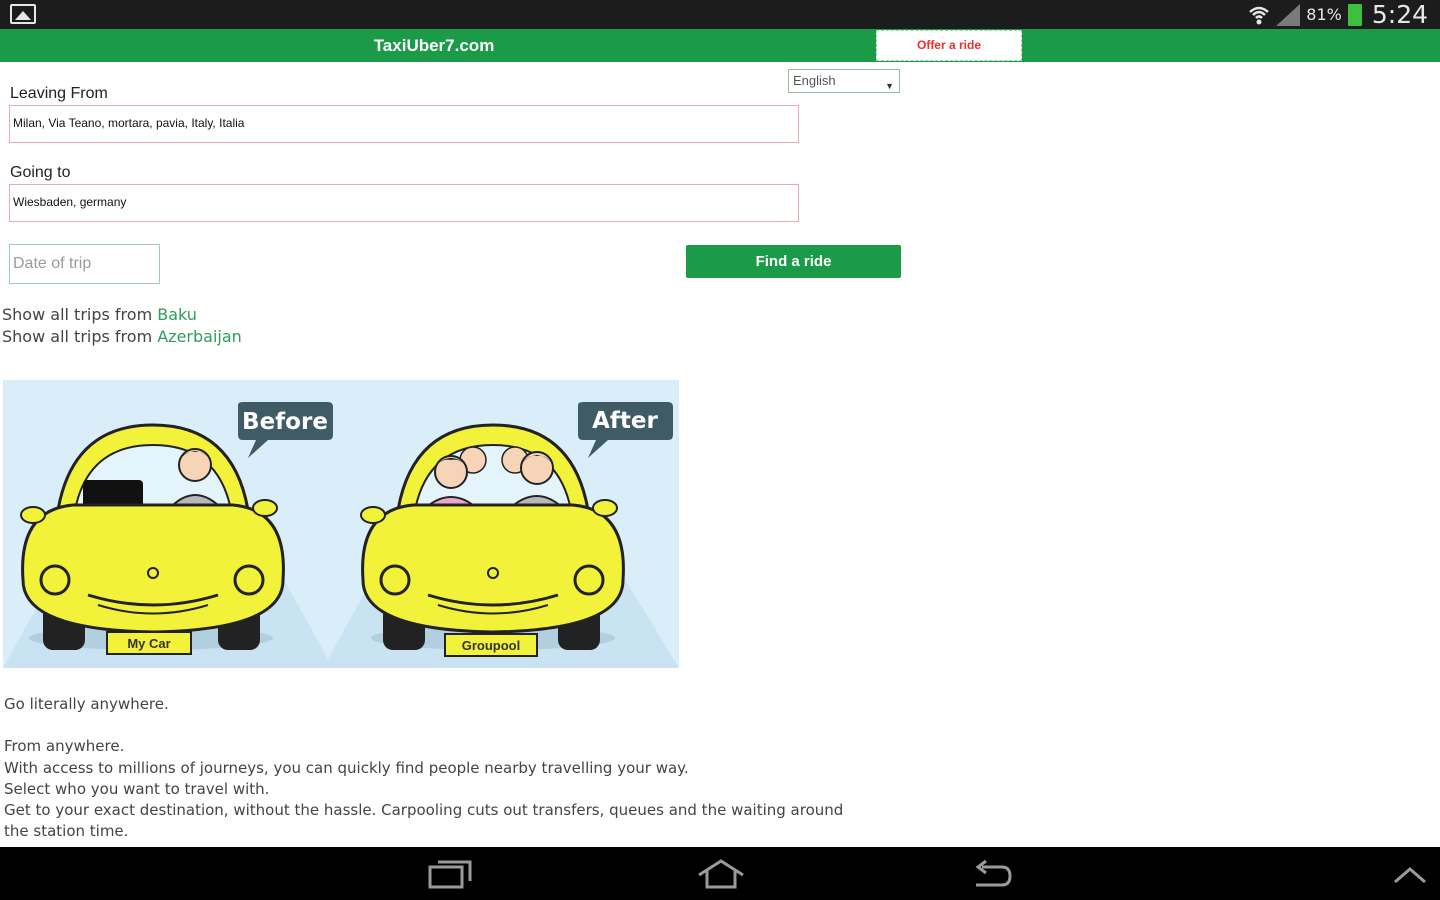  What do you see at coordinates (1354, 14) in the screenshot?
I see `battery-icon` at bounding box center [1354, 14].